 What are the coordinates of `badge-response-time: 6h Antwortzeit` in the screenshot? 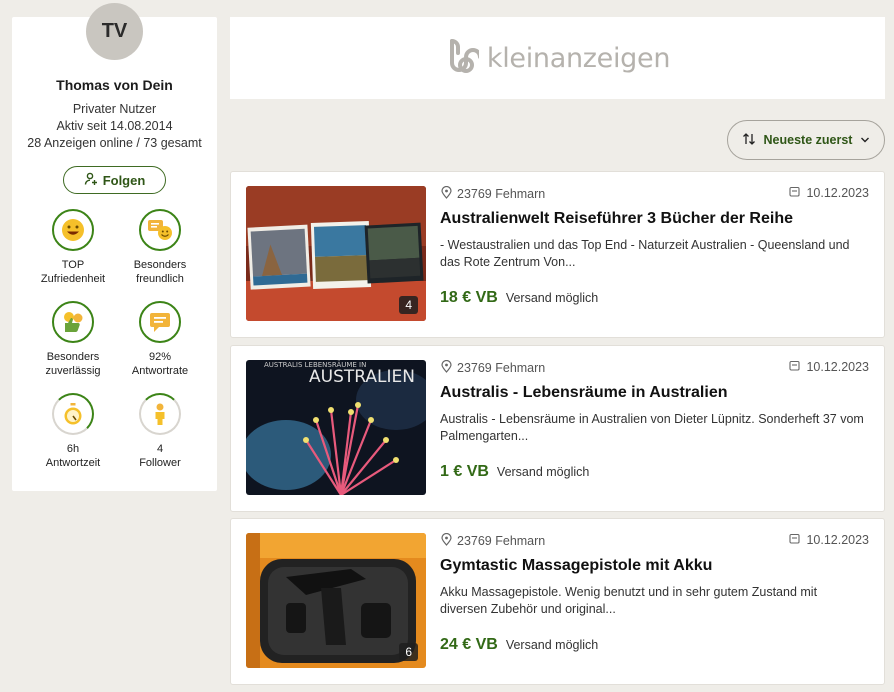 It's located at (73, 431).